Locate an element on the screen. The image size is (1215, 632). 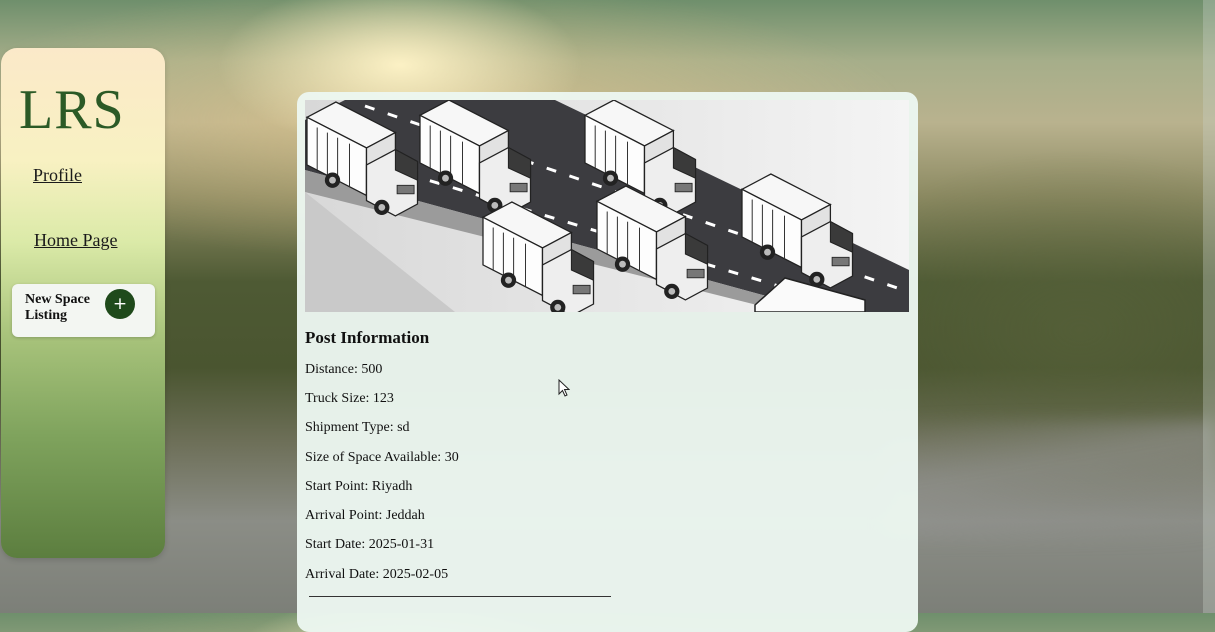
field-space-available: Size of Space Available: 30 is located at coordinates (382, 457).